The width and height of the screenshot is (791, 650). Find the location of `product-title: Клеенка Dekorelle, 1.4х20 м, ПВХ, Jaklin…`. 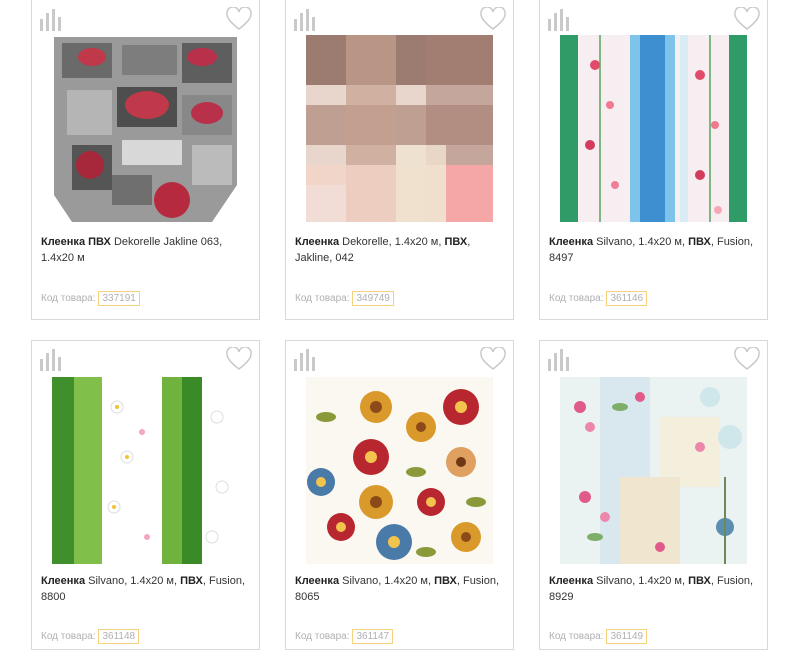

product-title: Клеенка Dekorelle, 1.4х20 м, ПВХ, Jaklin… is located at coordinates (402, 250).